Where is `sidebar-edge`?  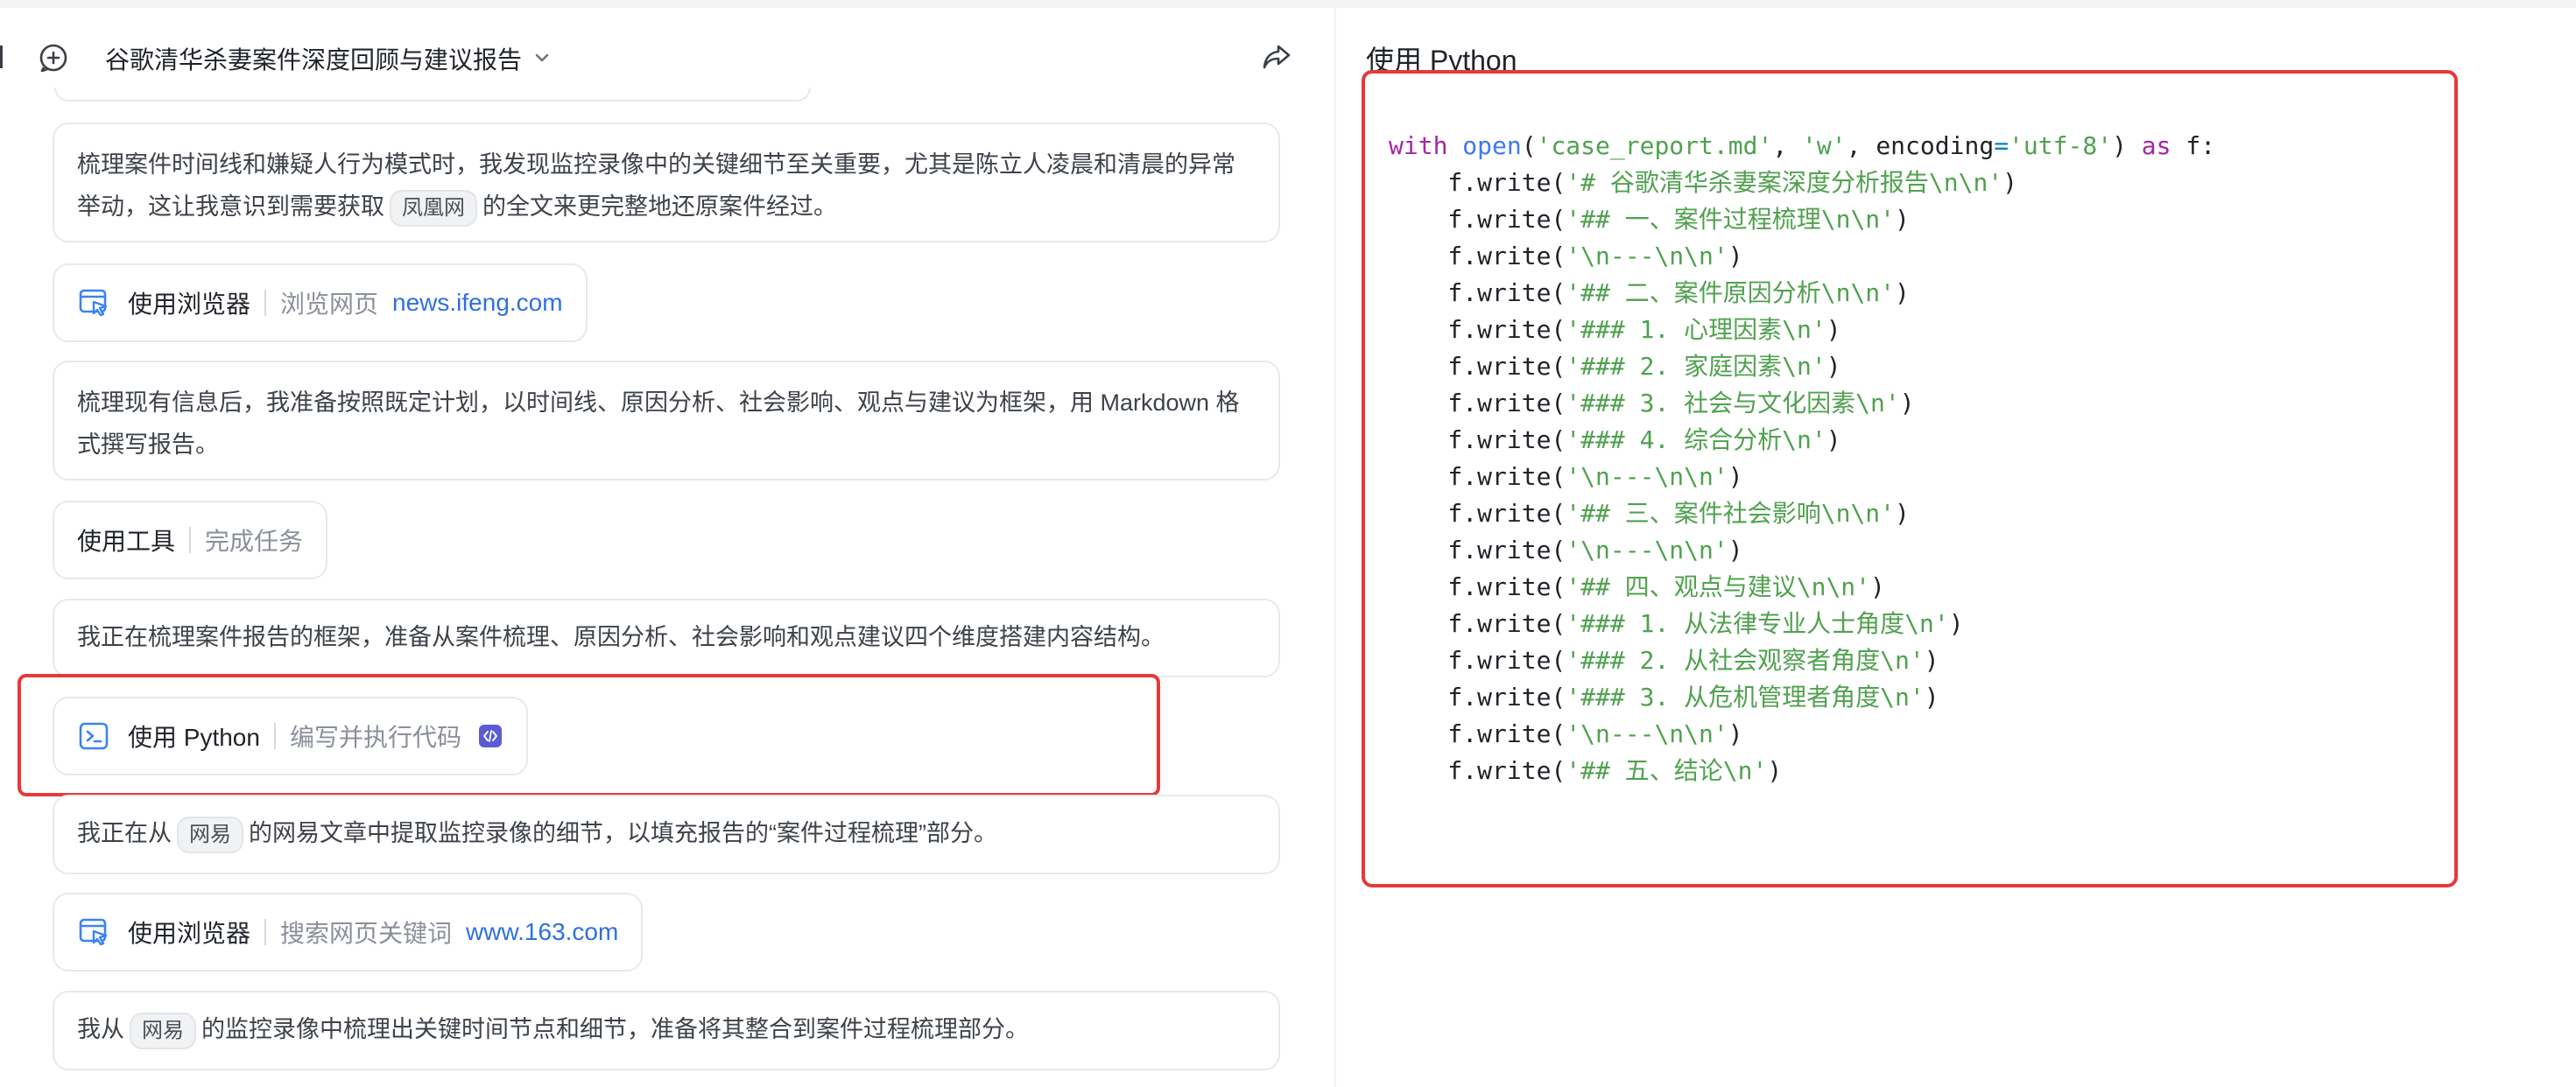
sidebar-edge is located at coordinates (1, 57).